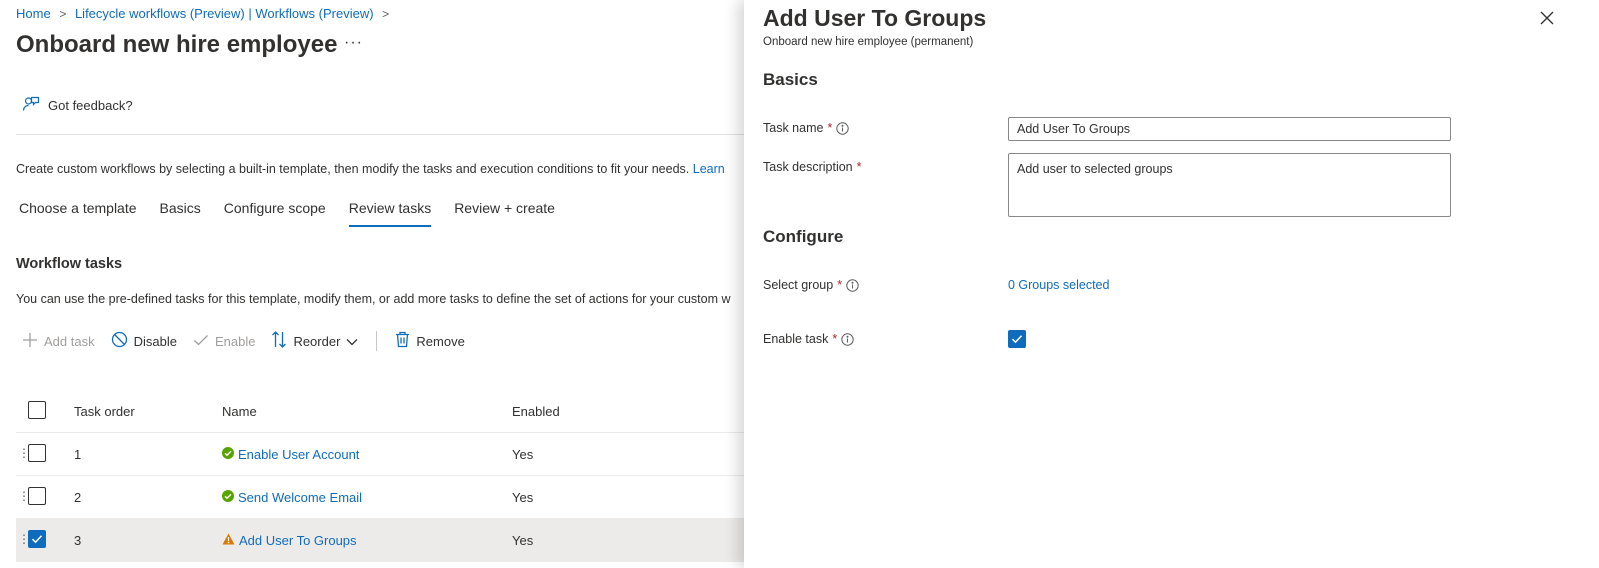 The height and width of the screenshot is (568, 1599). What do you see at coordinates (790, 79) in the screenshot?
I see `basics-heading: Basics` at bounding box center [790, 79].